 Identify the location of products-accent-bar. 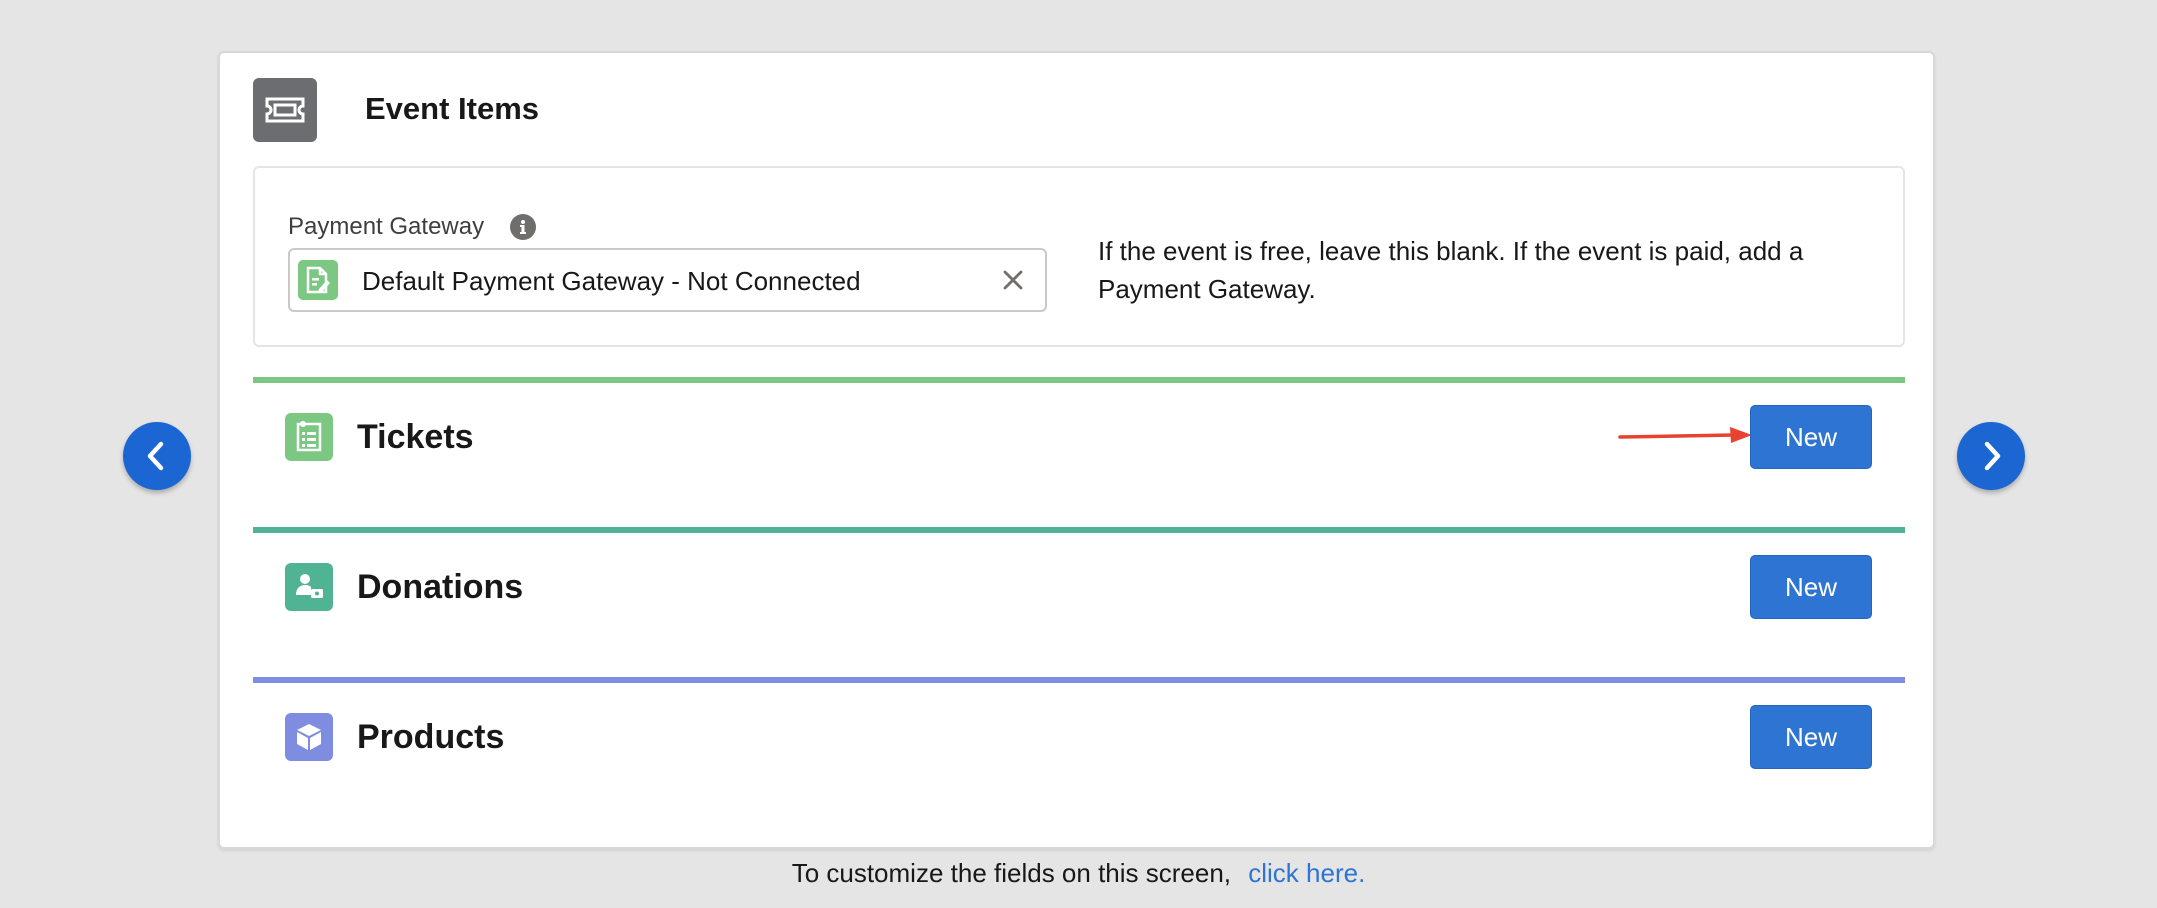
(1079, 680).